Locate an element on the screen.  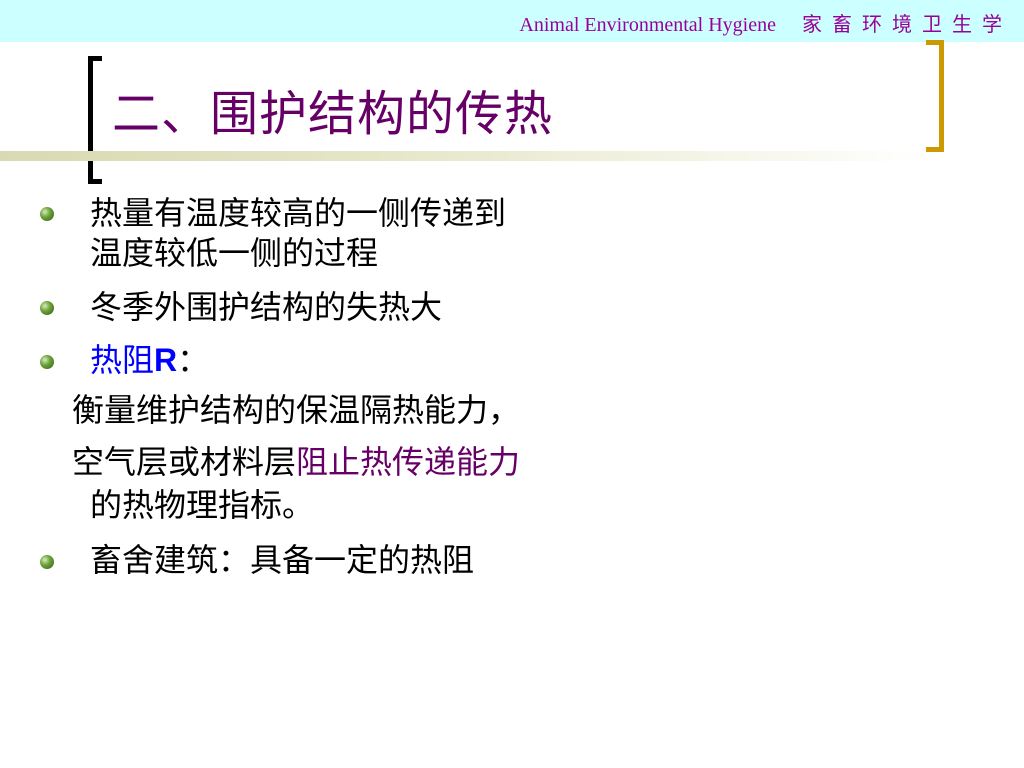
definition-resistance-line1: 空气层或材料层阻止热传递能力 is located at coordinates (296, 462).